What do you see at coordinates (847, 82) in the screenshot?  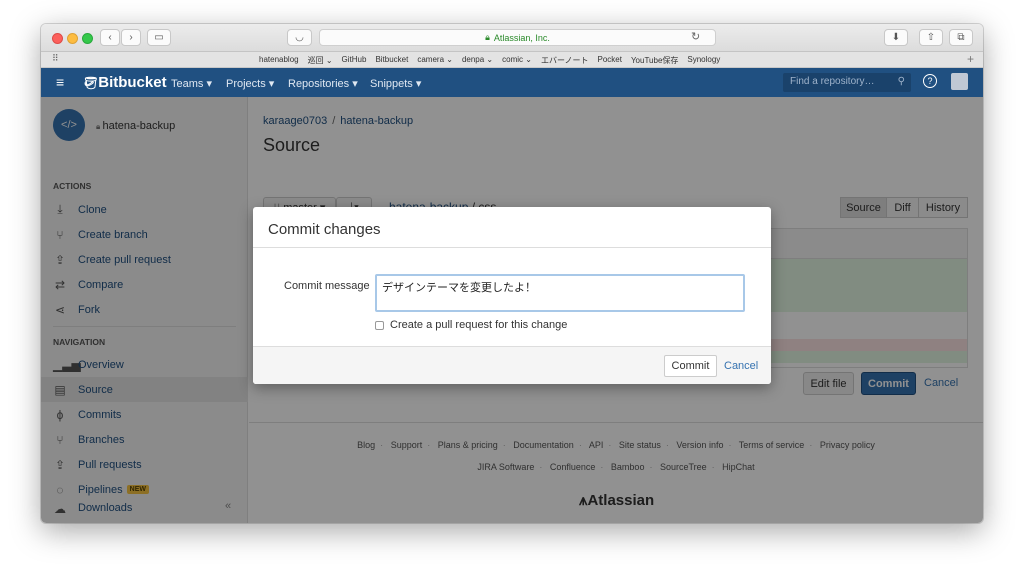 I see `repository-search-input: Find a repository… ⚲` at bounding box center [847, 82].